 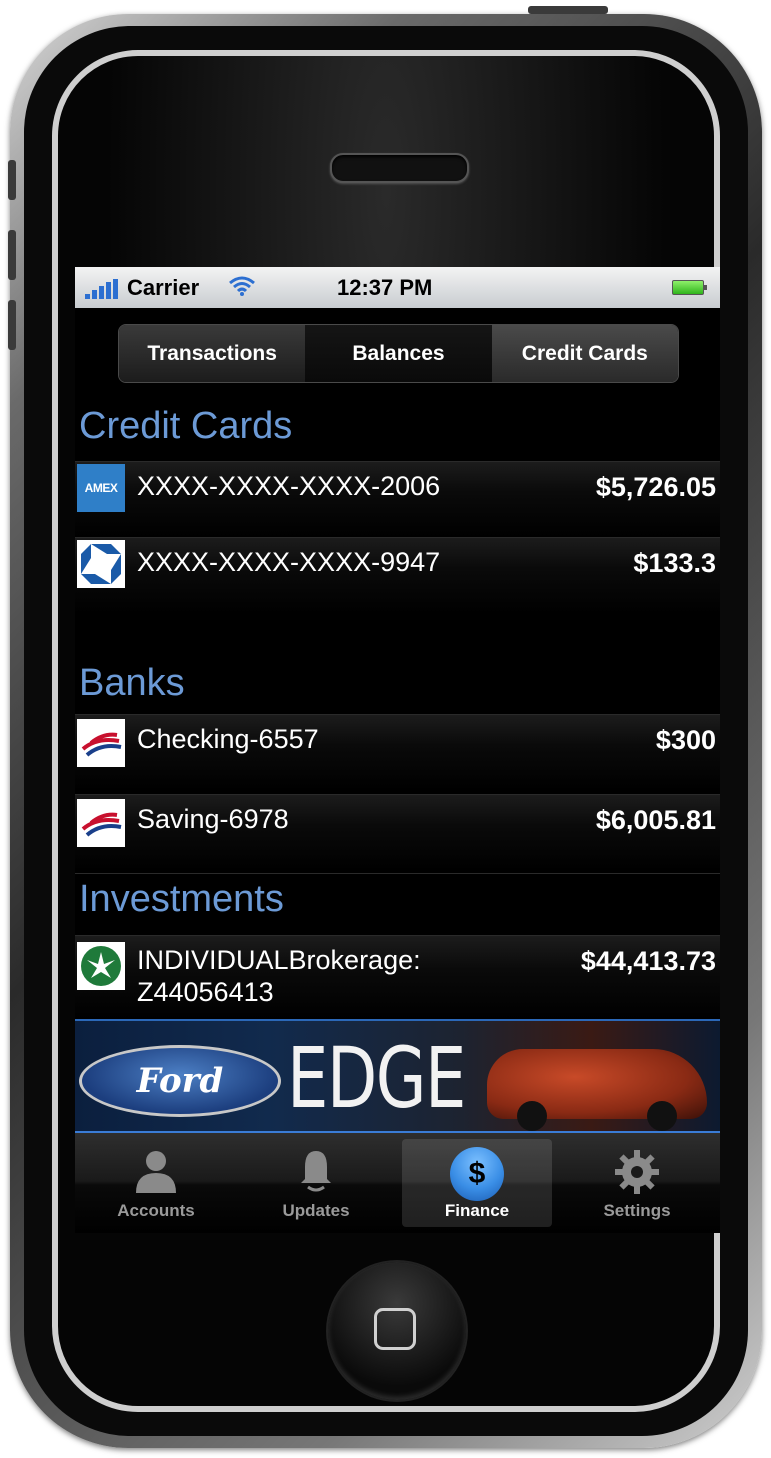 What do you see at coordinates (289, 486) in the screenshot?
I see `account-label: XXXX-XXXX-XXXX-2006` at bounding box center [289, 486].